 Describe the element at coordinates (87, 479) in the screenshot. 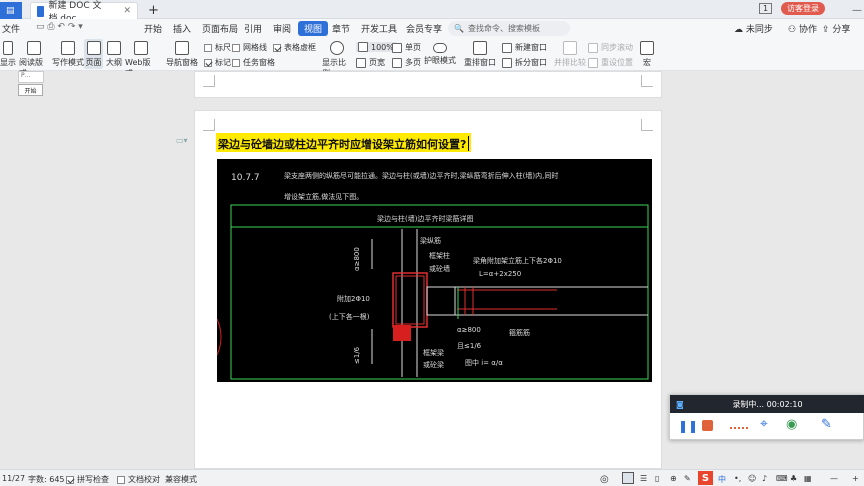

I see `spell-check: 拼写检查` at that location.